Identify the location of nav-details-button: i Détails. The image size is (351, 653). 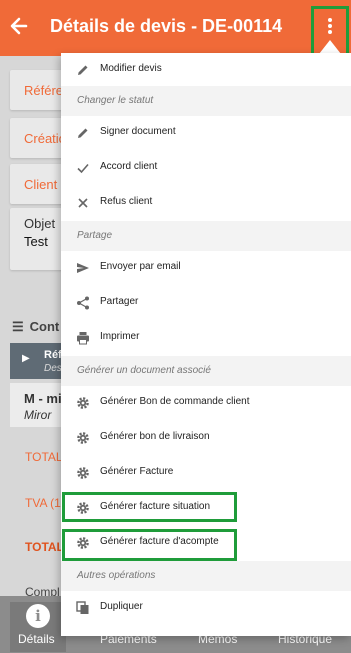
(38, 627).